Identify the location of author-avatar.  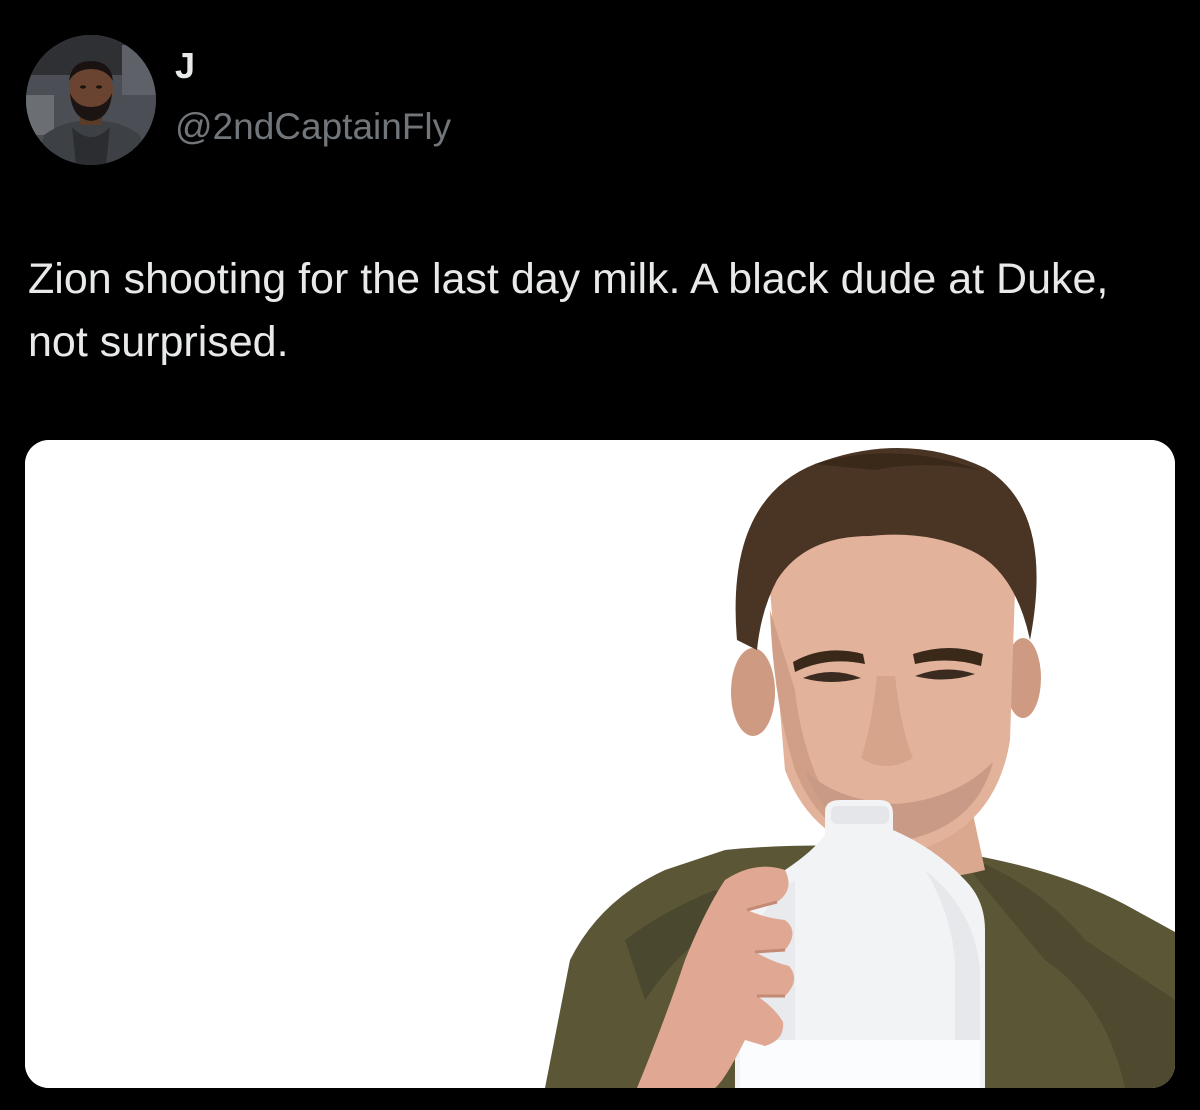
(91, 100).